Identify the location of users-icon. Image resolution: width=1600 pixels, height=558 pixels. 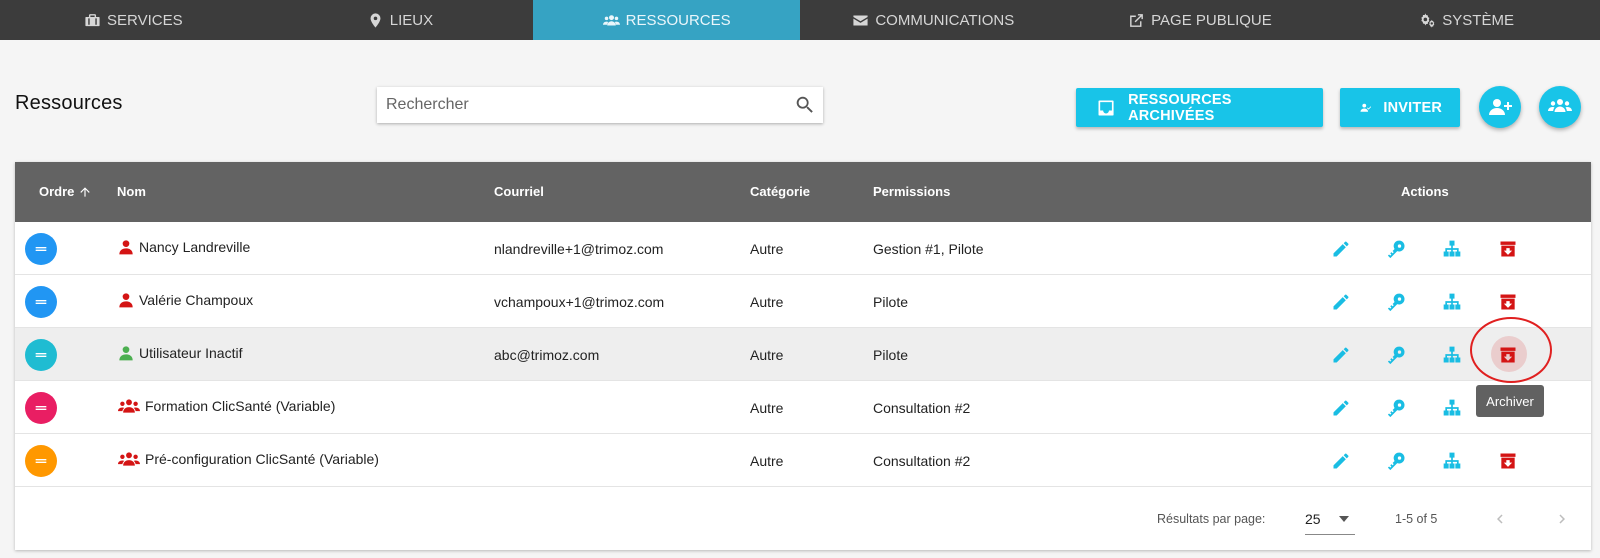
(611, 19).